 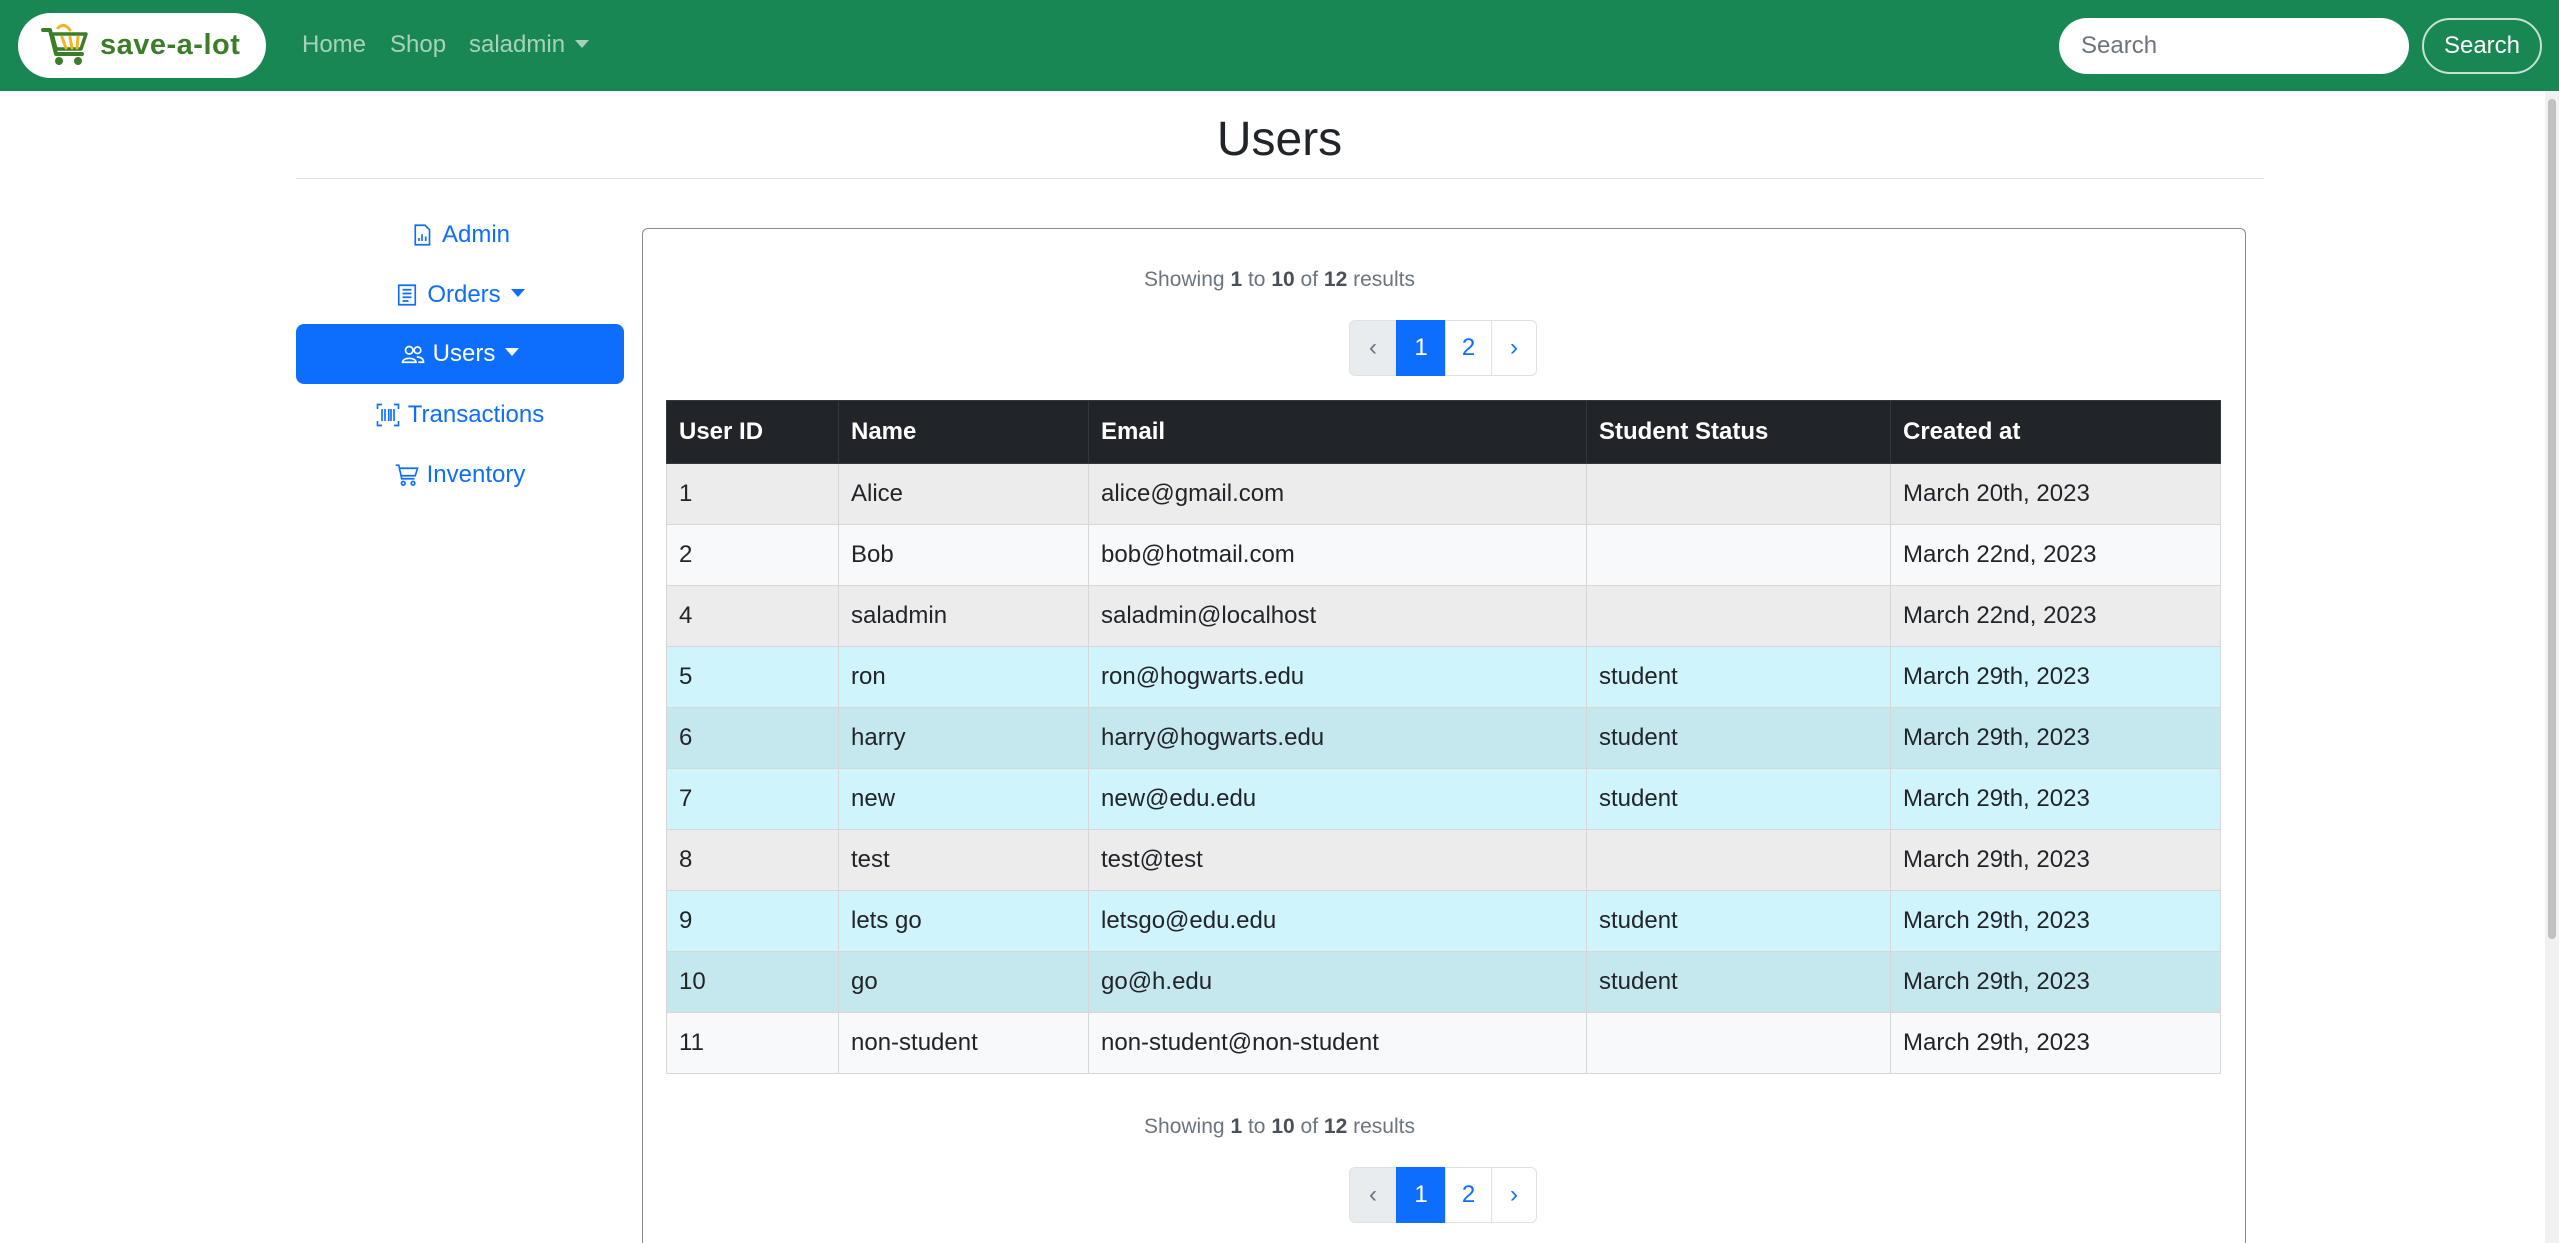 I want to click on table-row: 2 Bob bob@hotmail.com March 22nd, 2023, so click(x=1443, y=555).